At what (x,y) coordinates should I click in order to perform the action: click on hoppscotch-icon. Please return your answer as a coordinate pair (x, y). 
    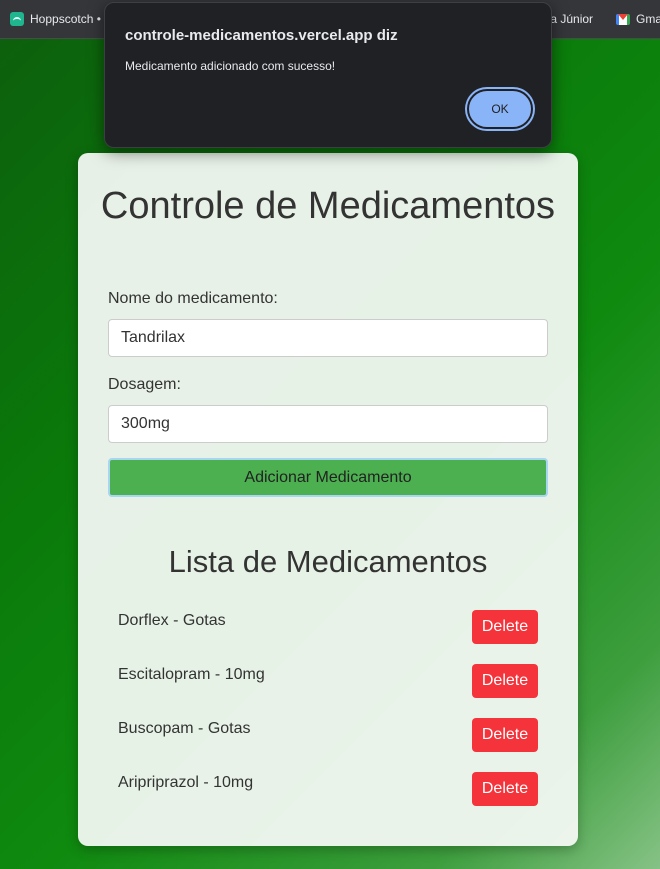
    Looking at the image, I should click on (17, 19).